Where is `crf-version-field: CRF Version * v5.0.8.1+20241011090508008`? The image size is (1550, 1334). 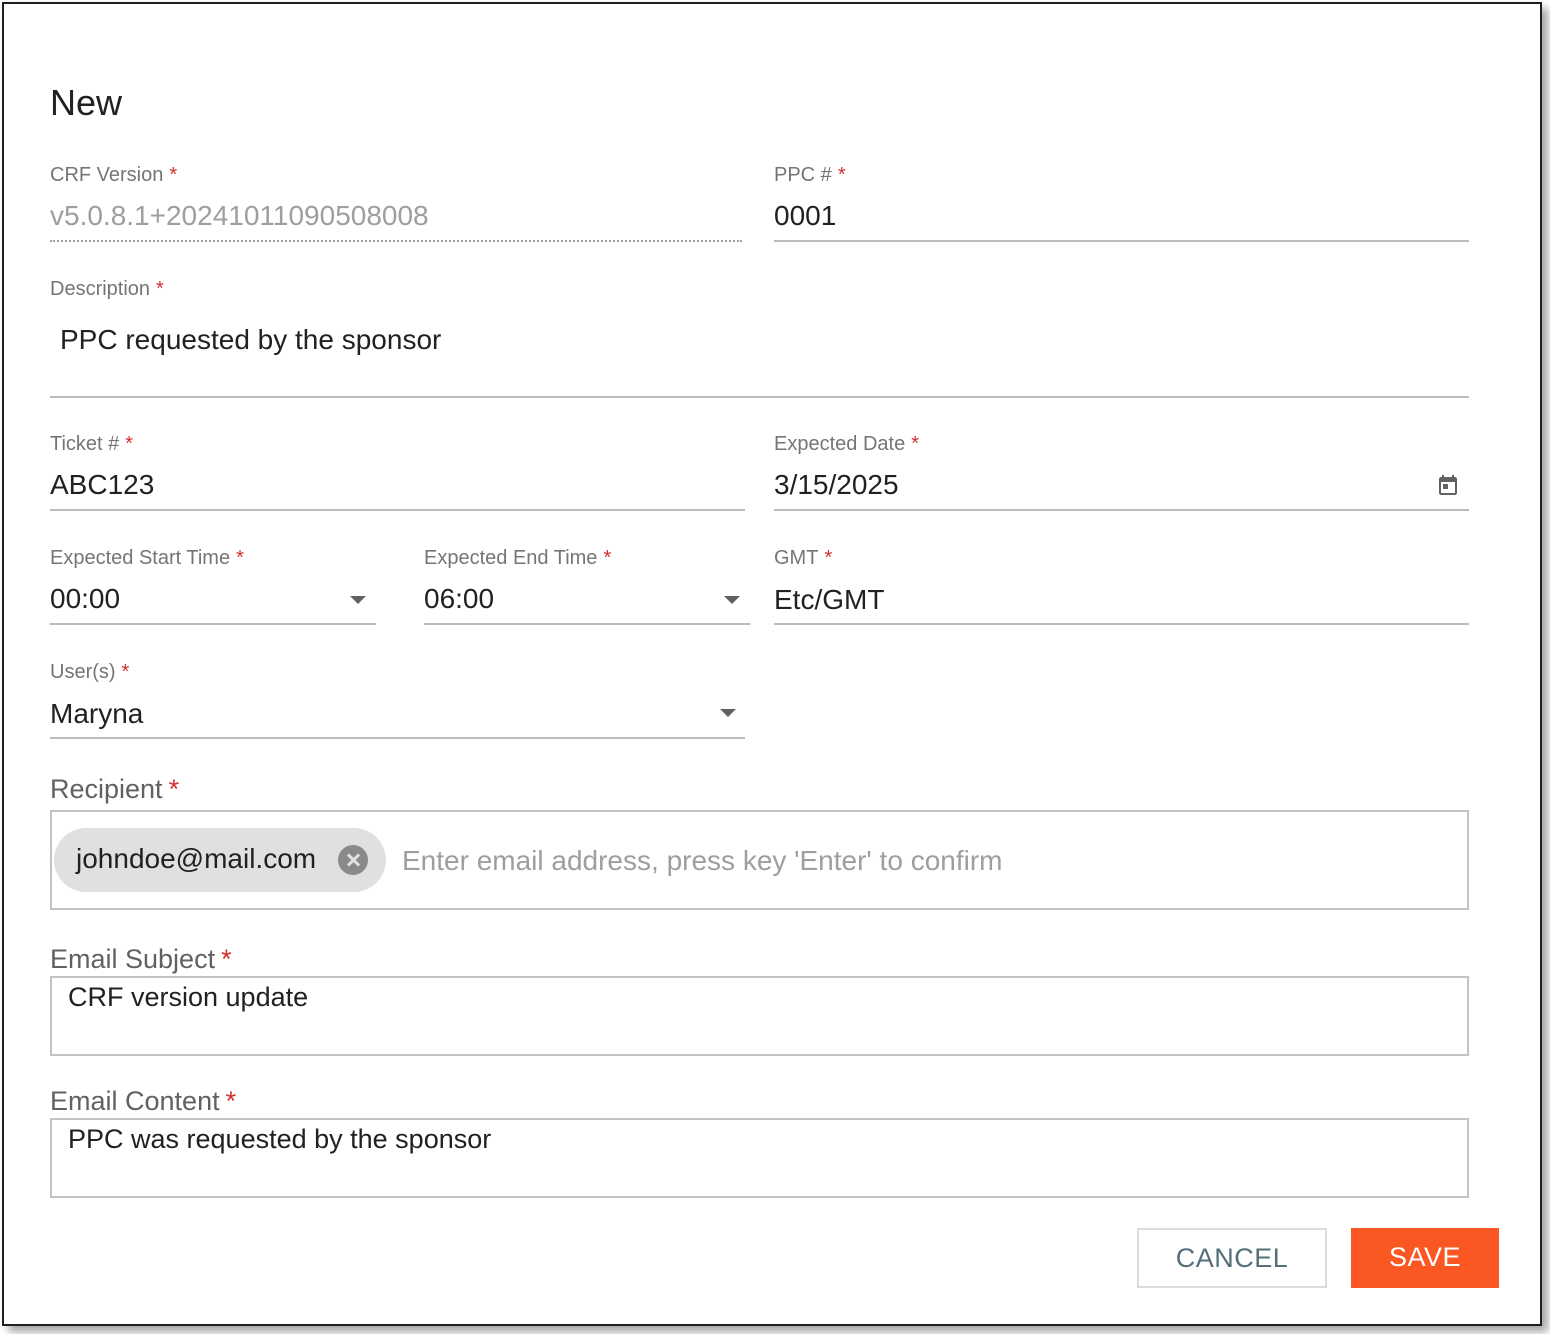 crf-version-field: CRF Version * v5.0.8.1+20241011090508008 is located at coordinates (396, 205).